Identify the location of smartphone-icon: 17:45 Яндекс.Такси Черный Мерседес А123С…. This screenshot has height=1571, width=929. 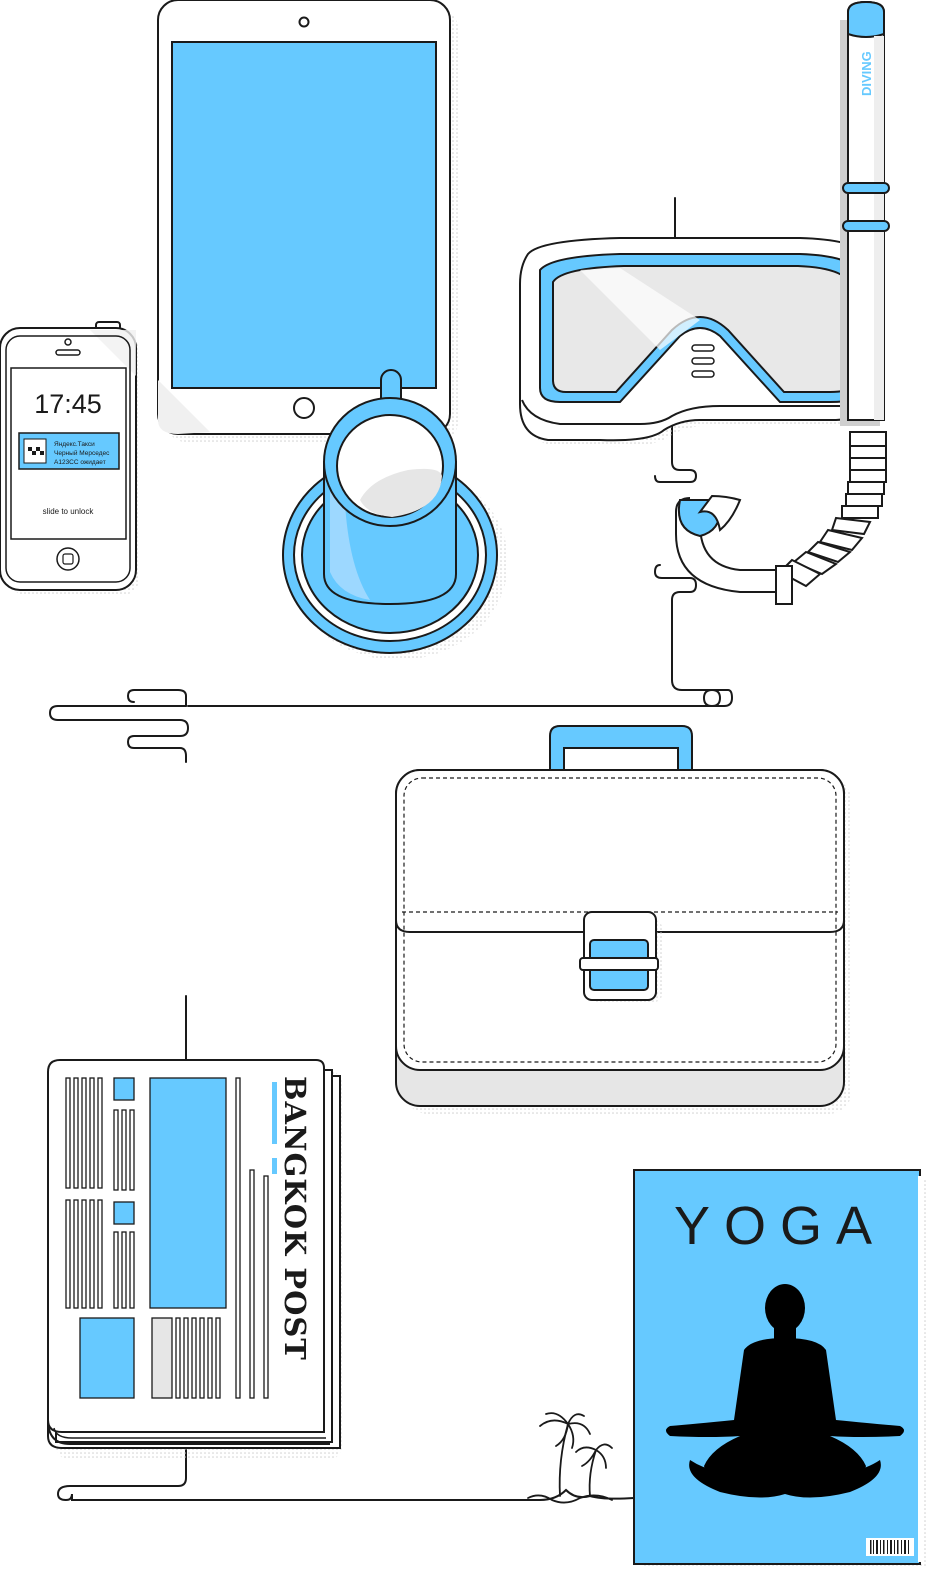
(70, 458).